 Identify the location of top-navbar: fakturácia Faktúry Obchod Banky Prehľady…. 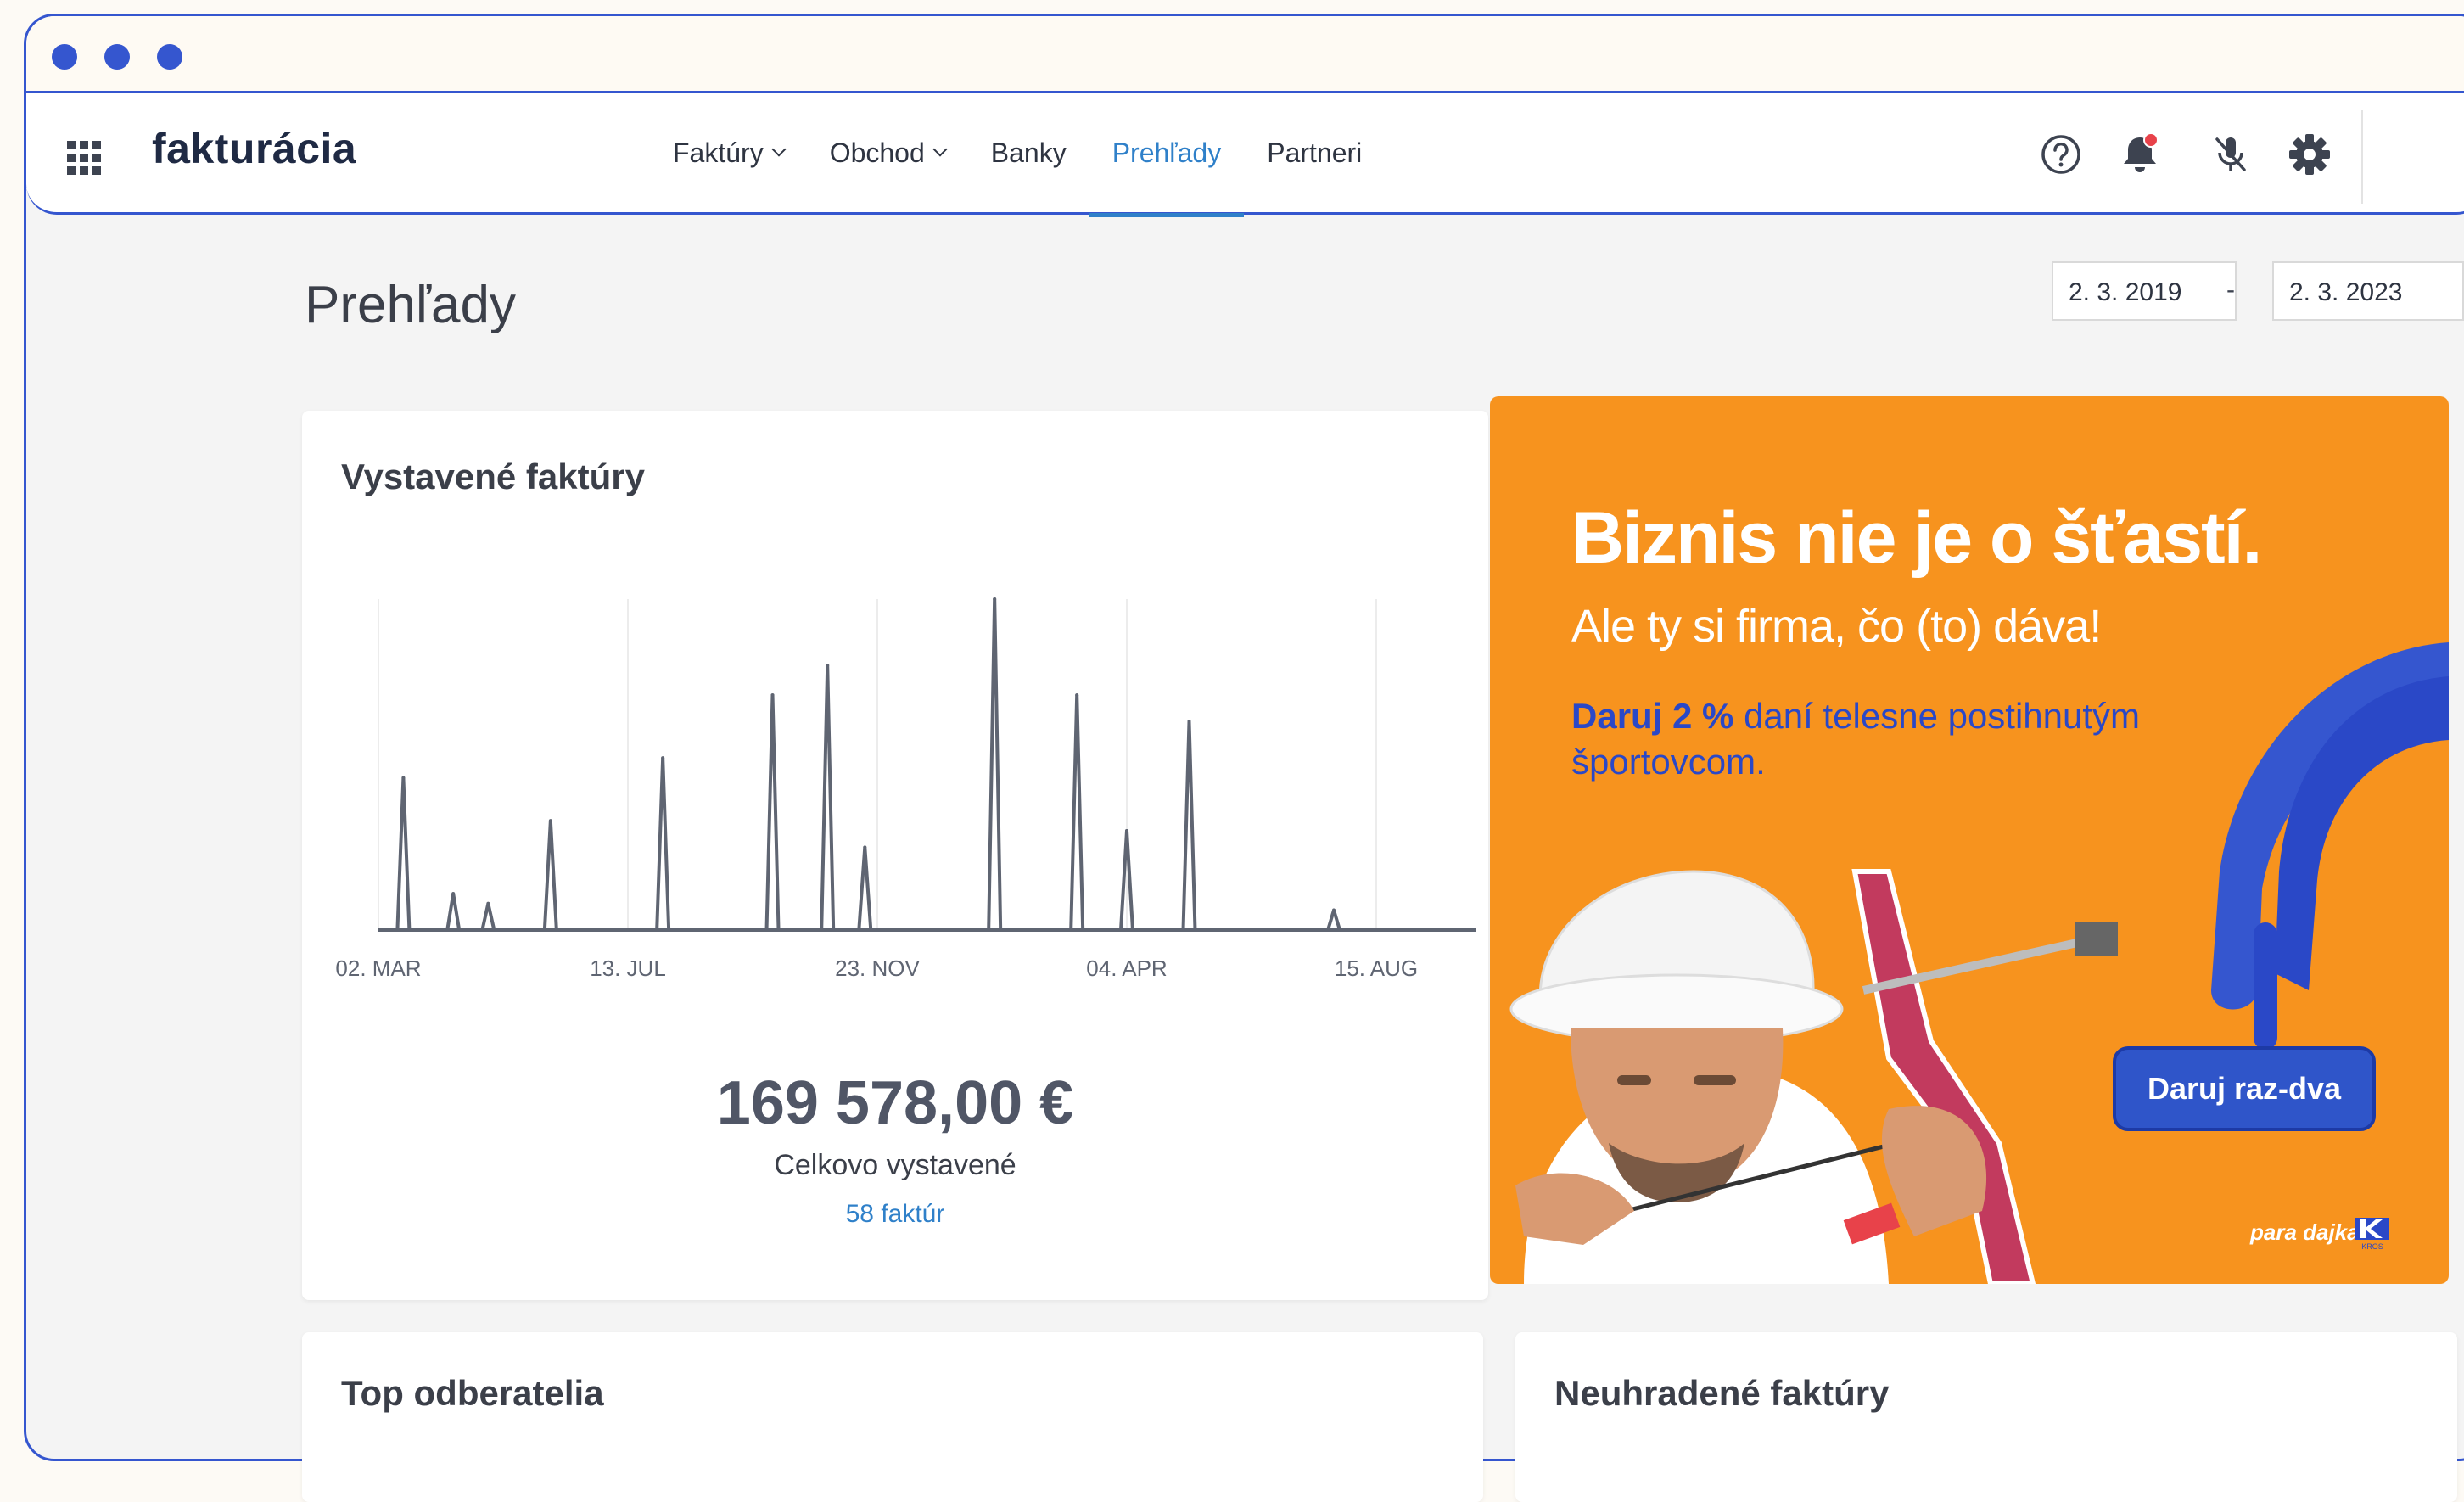
(1245, 155).